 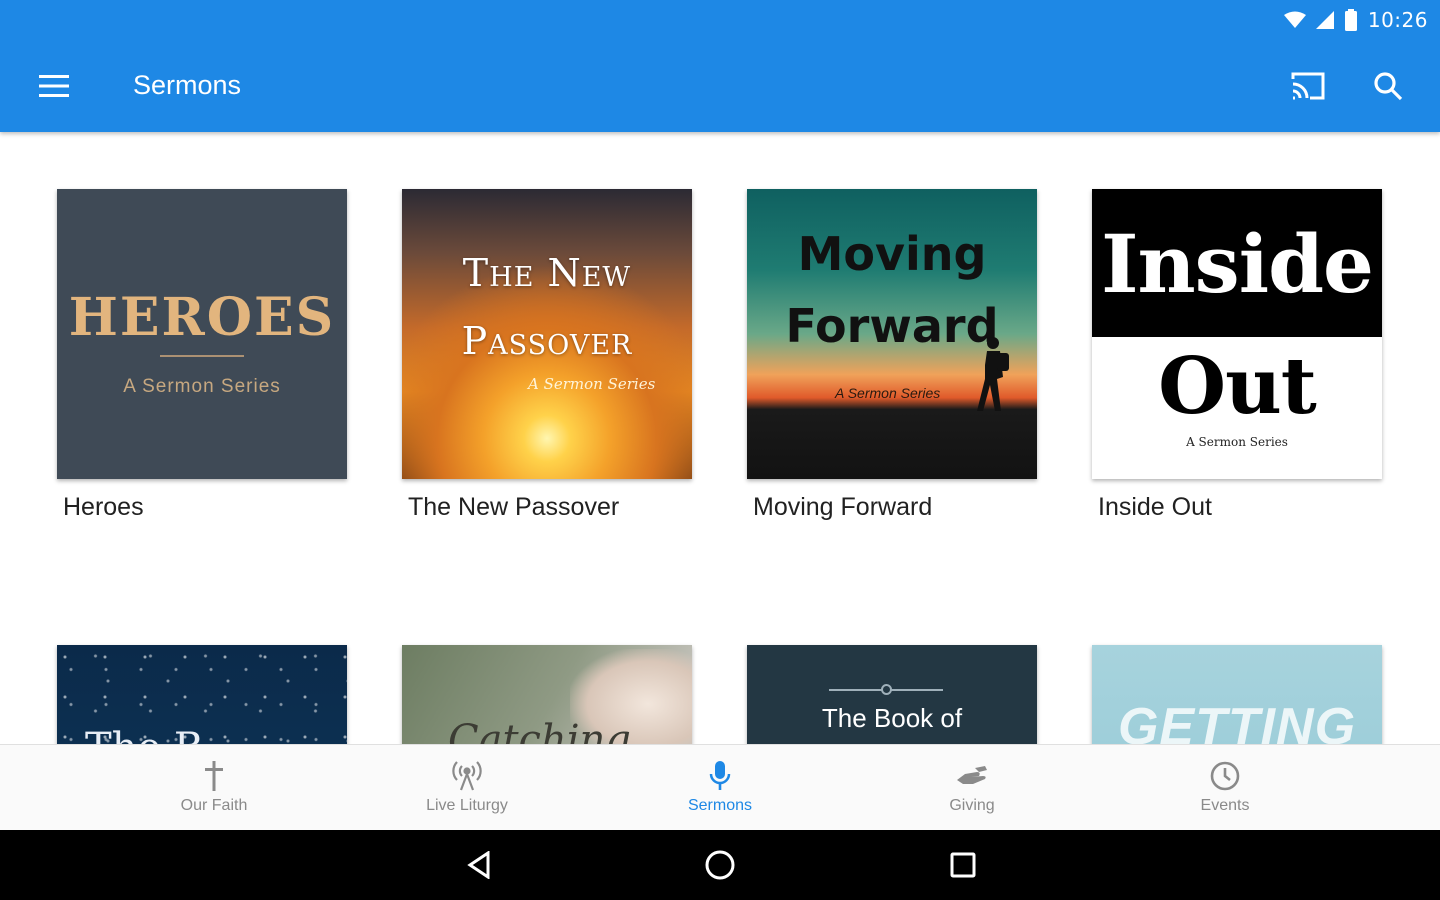 I want to click on system-recents-button, so click(x=963, y=865).